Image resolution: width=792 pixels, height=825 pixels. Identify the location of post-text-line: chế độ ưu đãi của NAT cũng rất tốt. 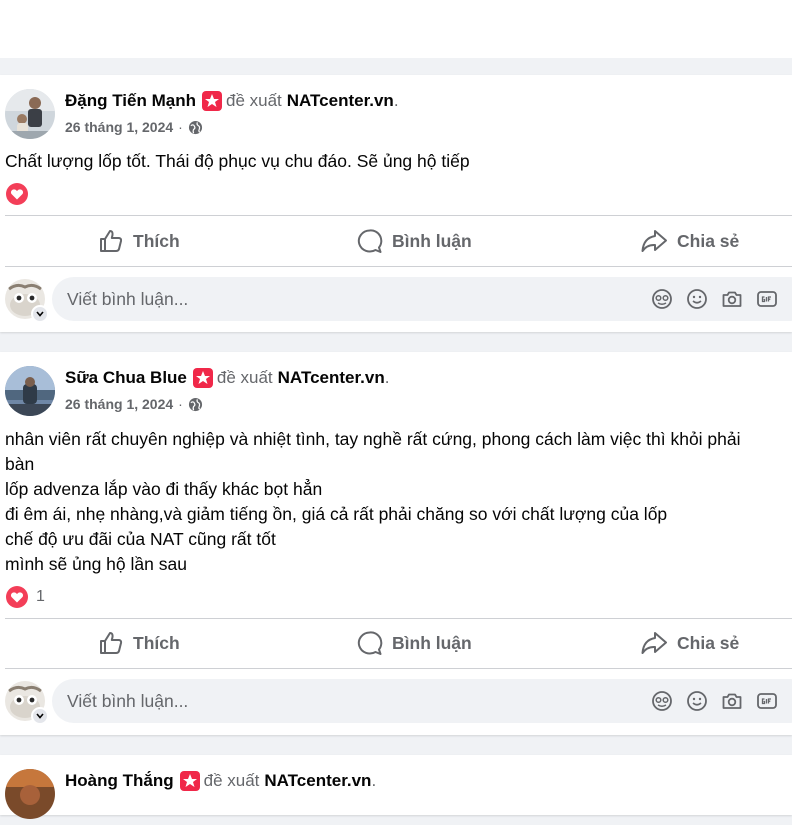
(140, 539).